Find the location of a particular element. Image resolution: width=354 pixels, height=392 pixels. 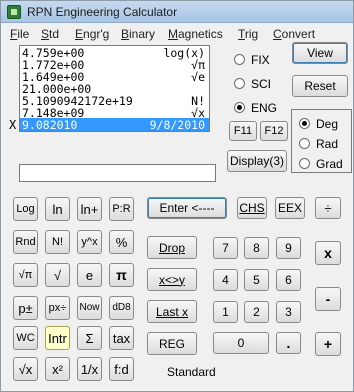

log-key: Log is located at coordinates (25, 209).